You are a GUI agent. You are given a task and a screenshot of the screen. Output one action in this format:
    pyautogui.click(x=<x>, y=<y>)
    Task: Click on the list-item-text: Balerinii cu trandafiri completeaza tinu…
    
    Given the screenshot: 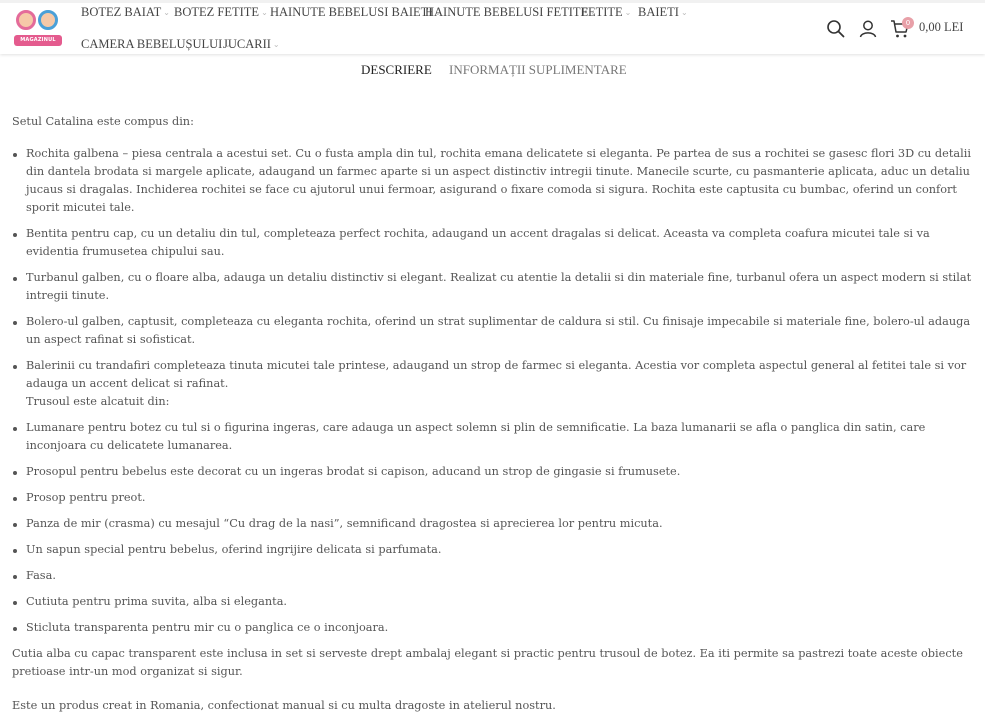 What is the action you would take?
    pyautogui.click(x=496, y=374)
    